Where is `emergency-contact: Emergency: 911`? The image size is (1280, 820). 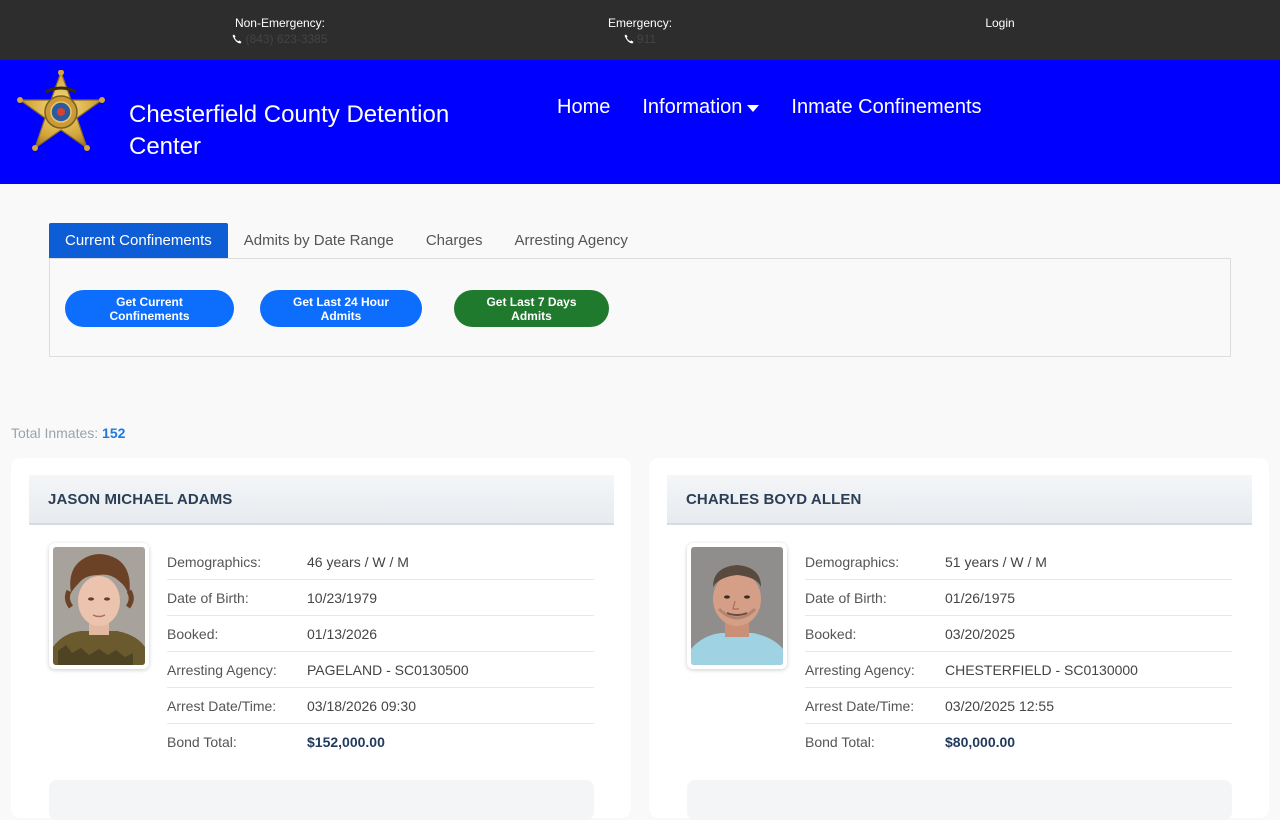 emergency-contact: Emergency: 911 is located at coordinates (640, 31).